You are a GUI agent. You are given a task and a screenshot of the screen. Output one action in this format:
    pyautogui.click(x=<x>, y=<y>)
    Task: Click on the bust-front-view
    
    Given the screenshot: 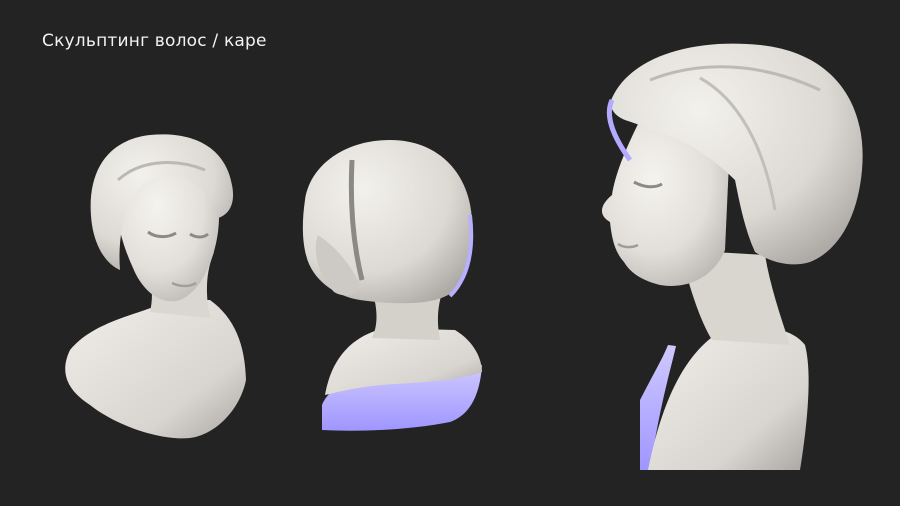 What is the action you would take?
    pyautogui.click(x=155, y=286)
    